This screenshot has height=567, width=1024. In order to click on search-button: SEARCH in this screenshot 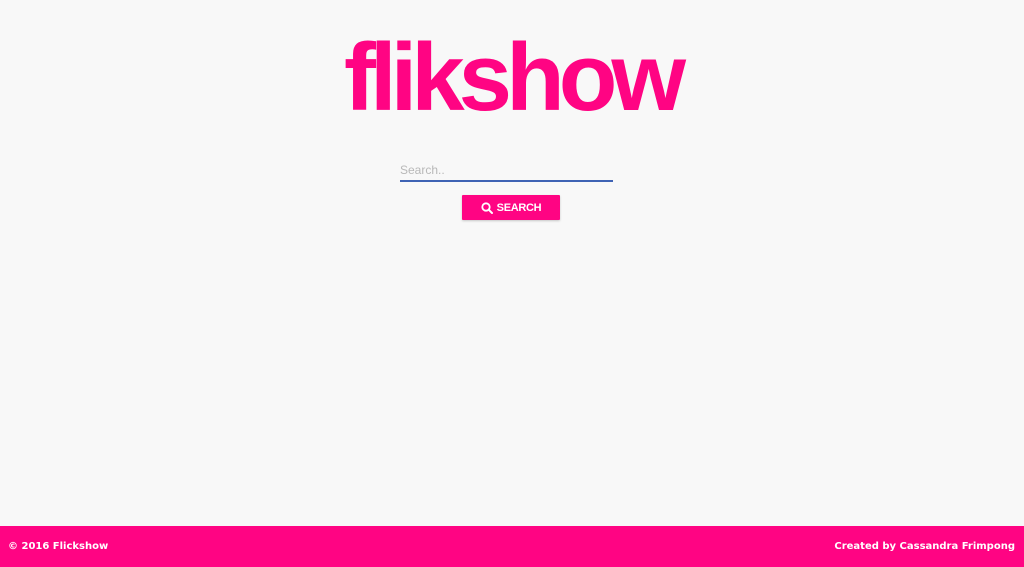, I will do `click(511, 207)`.